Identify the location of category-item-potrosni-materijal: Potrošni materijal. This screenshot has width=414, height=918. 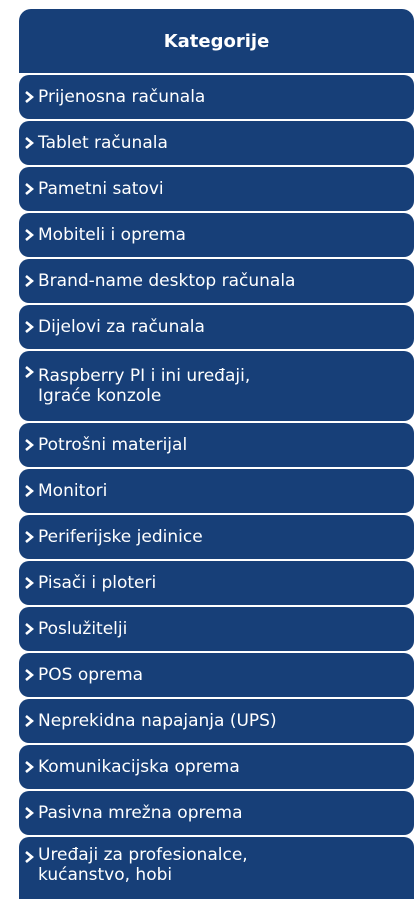
(216, 445).